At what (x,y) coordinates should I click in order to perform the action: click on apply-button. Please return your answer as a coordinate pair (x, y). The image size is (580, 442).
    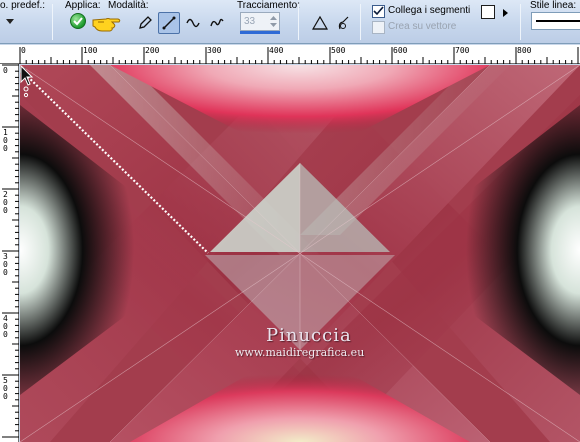
    Looking at the image, I should click on (78, 21).